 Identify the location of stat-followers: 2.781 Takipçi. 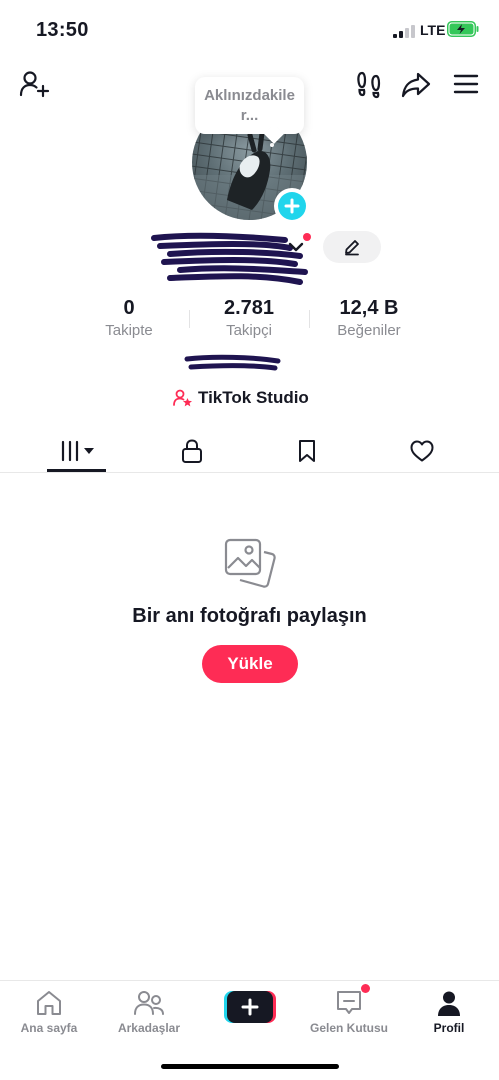
(249, 318).